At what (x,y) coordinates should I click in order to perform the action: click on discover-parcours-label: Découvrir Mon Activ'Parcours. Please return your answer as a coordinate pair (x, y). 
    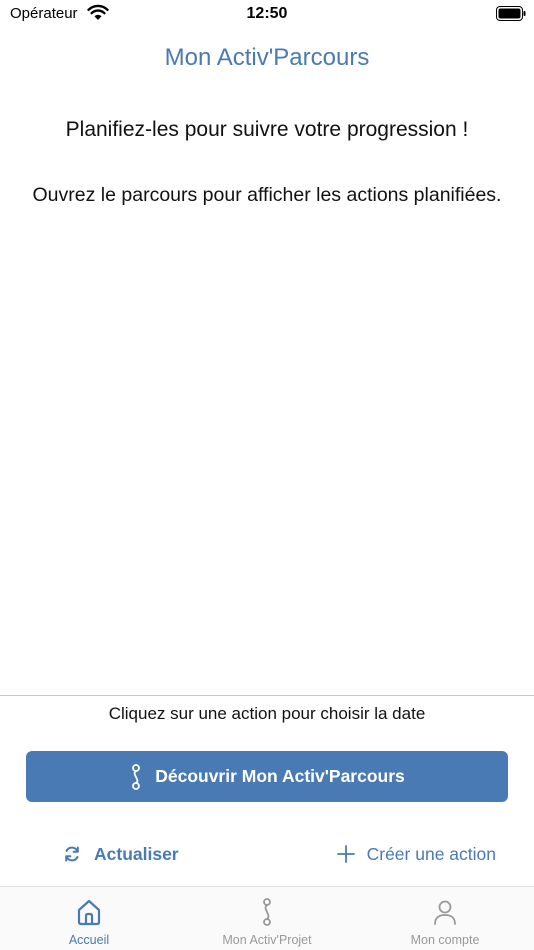
    Looking at the image, I should click on (280, 776).